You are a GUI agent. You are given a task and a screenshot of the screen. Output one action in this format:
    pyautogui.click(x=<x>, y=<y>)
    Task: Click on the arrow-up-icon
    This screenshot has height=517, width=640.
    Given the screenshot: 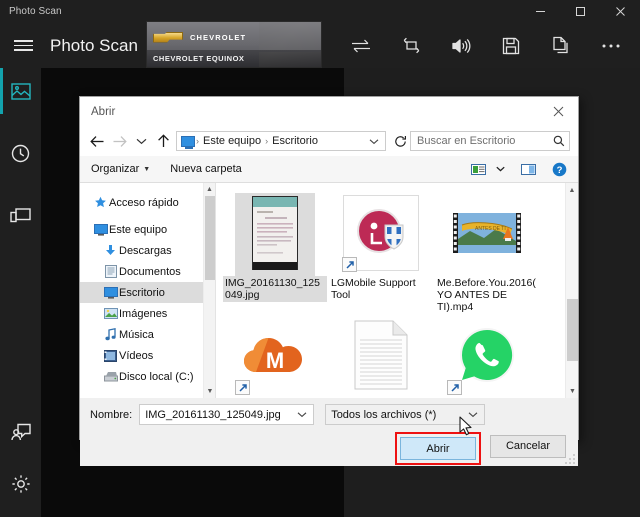 What is the action you would take?
    pyautogui.click(x=163, y=140)
    